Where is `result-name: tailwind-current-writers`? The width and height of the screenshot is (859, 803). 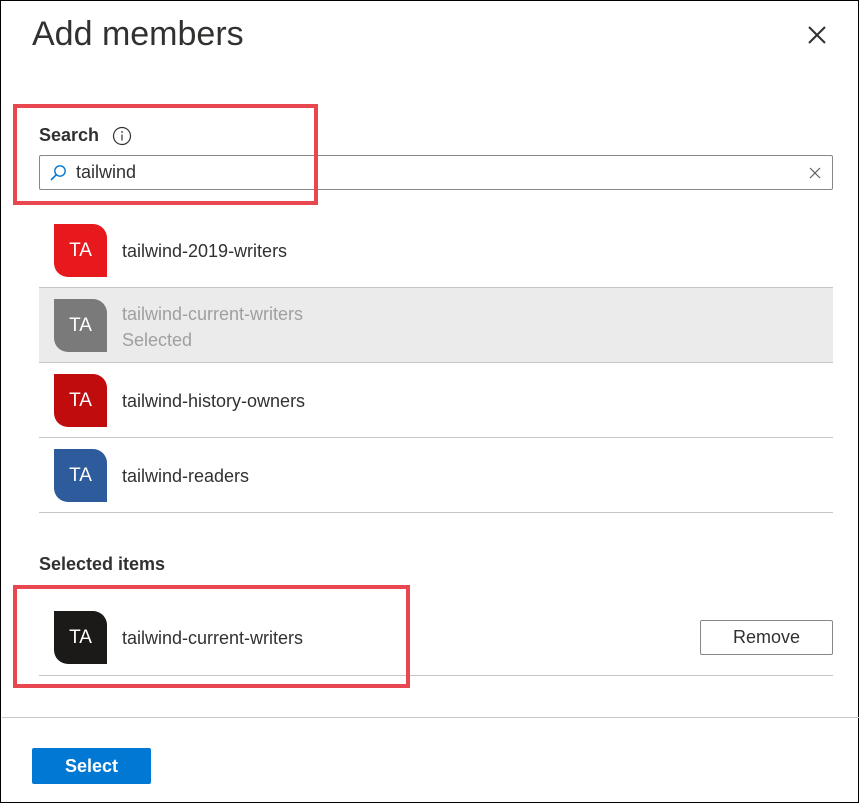
result-name: tailwind-current-writers is located at coordinates (213, 314).